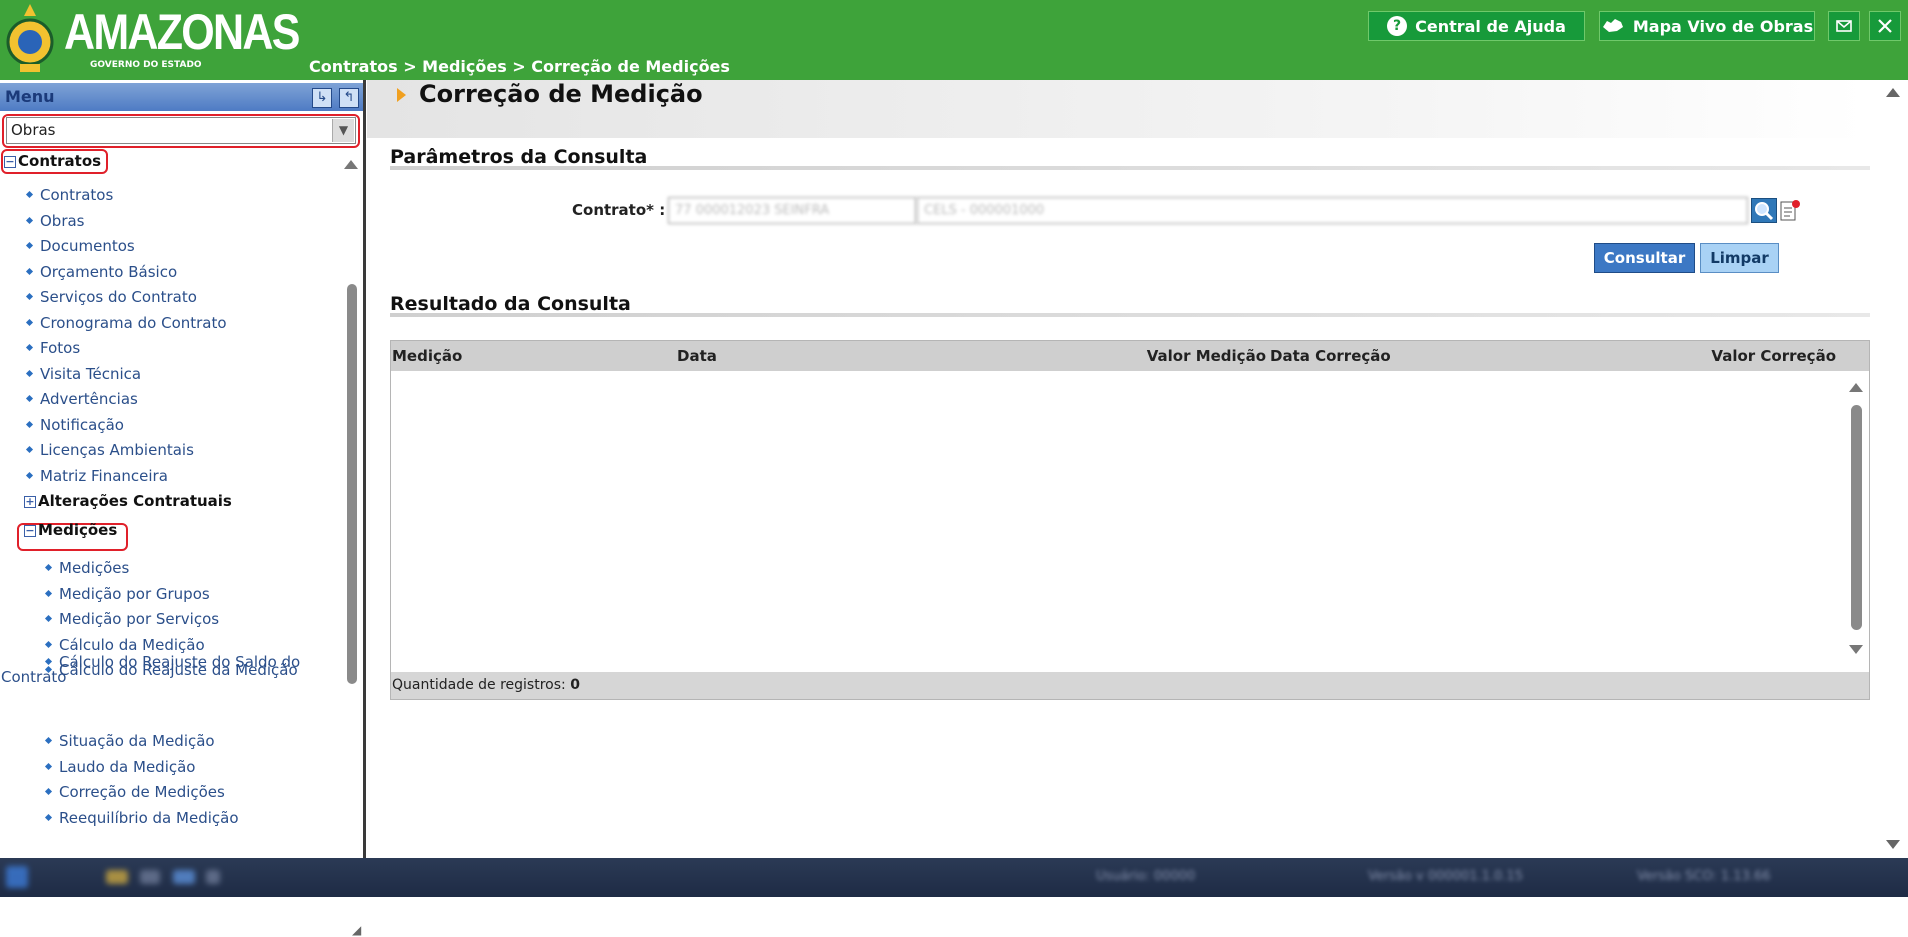 The width and height of the screenshot is (1908, 937). What do you see at coordinates (1739, 258) in the screenshot?
I see `limpar-button: Limpar` at bounding box center [1739, 258].